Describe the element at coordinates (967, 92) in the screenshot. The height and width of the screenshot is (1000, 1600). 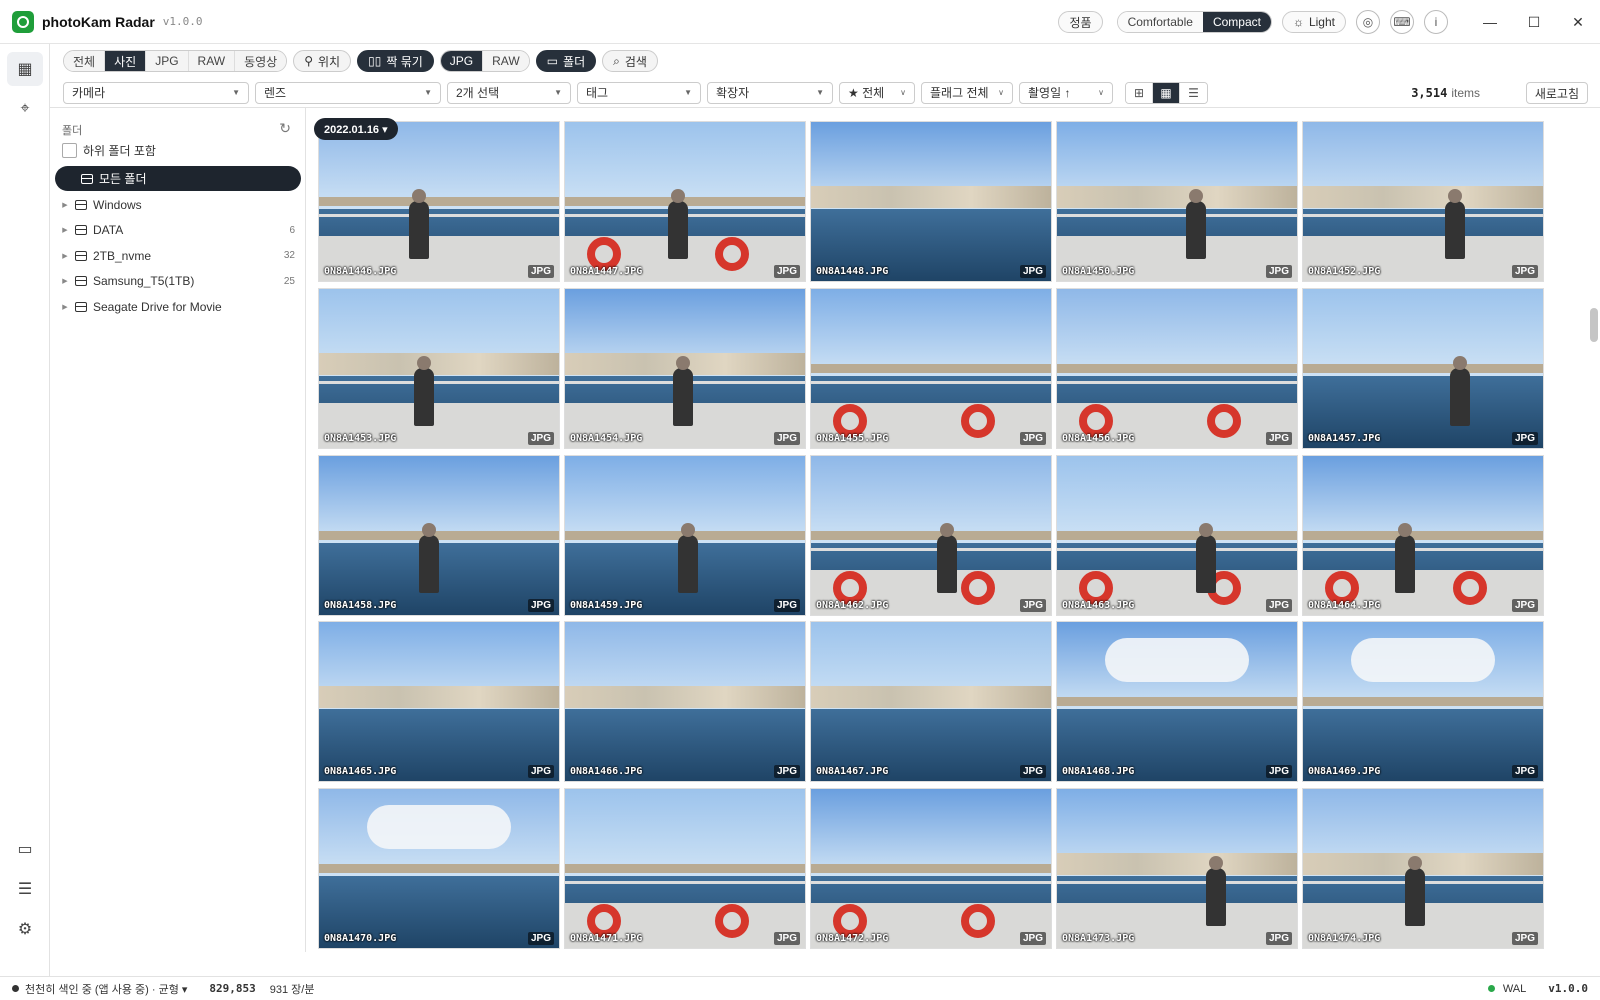
I see `flag-dropdown: 플래그 전체 ∨` at that location.